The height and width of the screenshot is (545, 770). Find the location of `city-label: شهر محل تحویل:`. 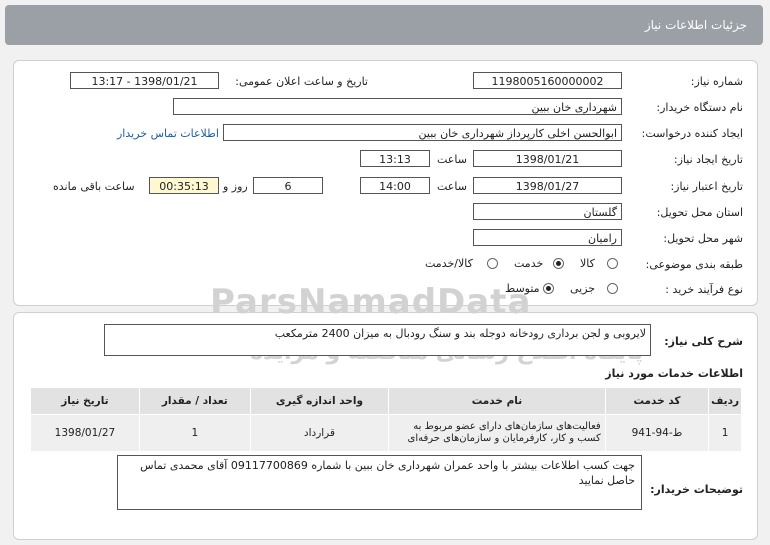

city-label: شهر محل تحویل: is located at coordinates (703, 238).